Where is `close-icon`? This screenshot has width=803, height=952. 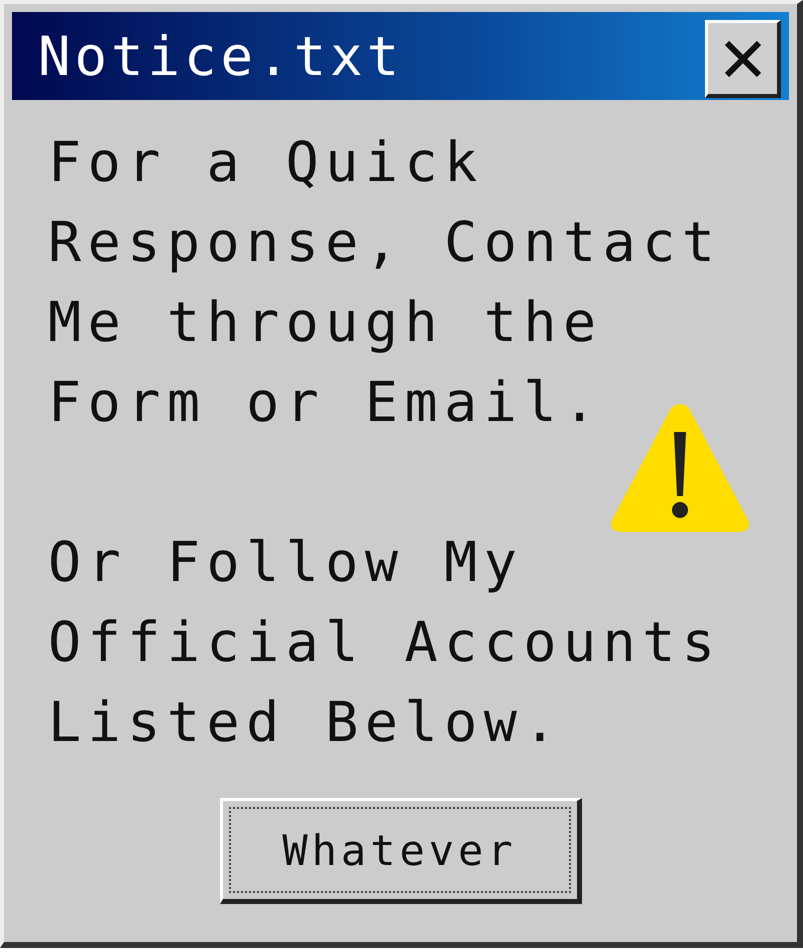
close-icon is located at coordinates (742, 58).